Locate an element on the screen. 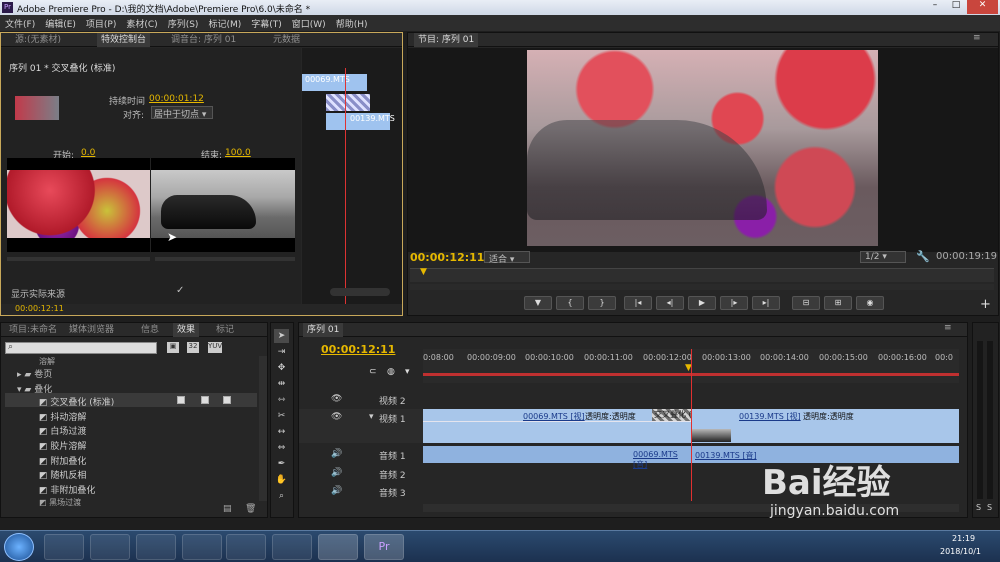  selection-tool-icon: ➤ is located at coordinates (281, 336).